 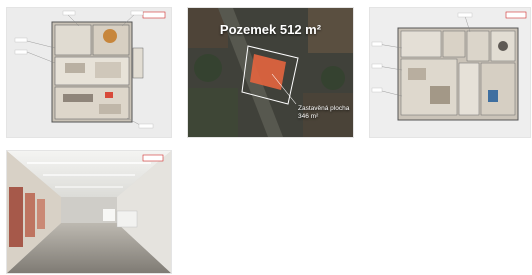 What do you see at coordinates (324, 108) in the screenshot?
I see `built-area-caption: Zastavěná plocha` at bounding box center [324, 108].